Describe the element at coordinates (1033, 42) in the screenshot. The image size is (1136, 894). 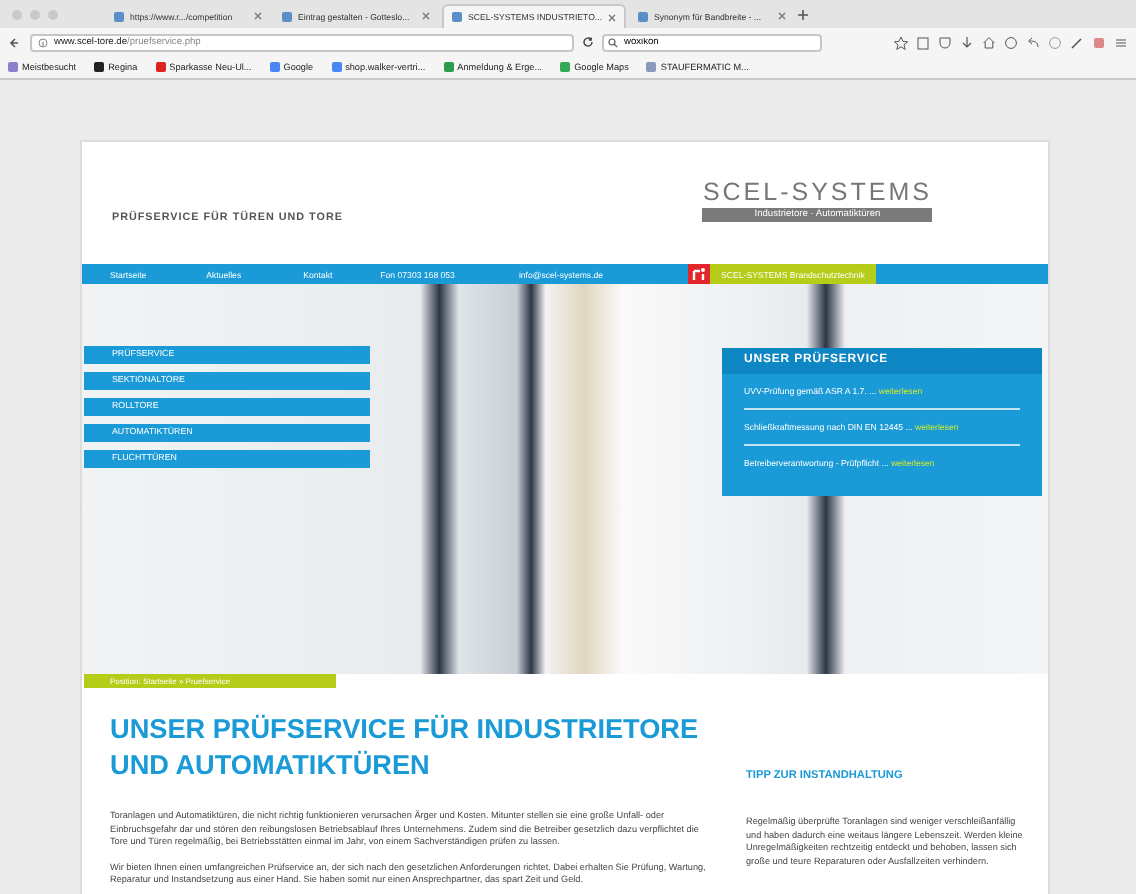
I see `reply-icon` at that location.